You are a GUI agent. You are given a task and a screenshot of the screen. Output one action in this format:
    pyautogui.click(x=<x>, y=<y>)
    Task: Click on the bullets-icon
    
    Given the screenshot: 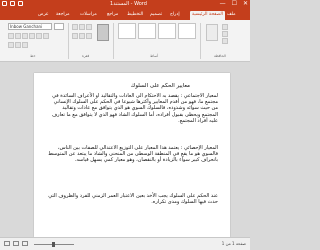 What is the action you would take?
    pyautogui.click(x=75, y=27)
    